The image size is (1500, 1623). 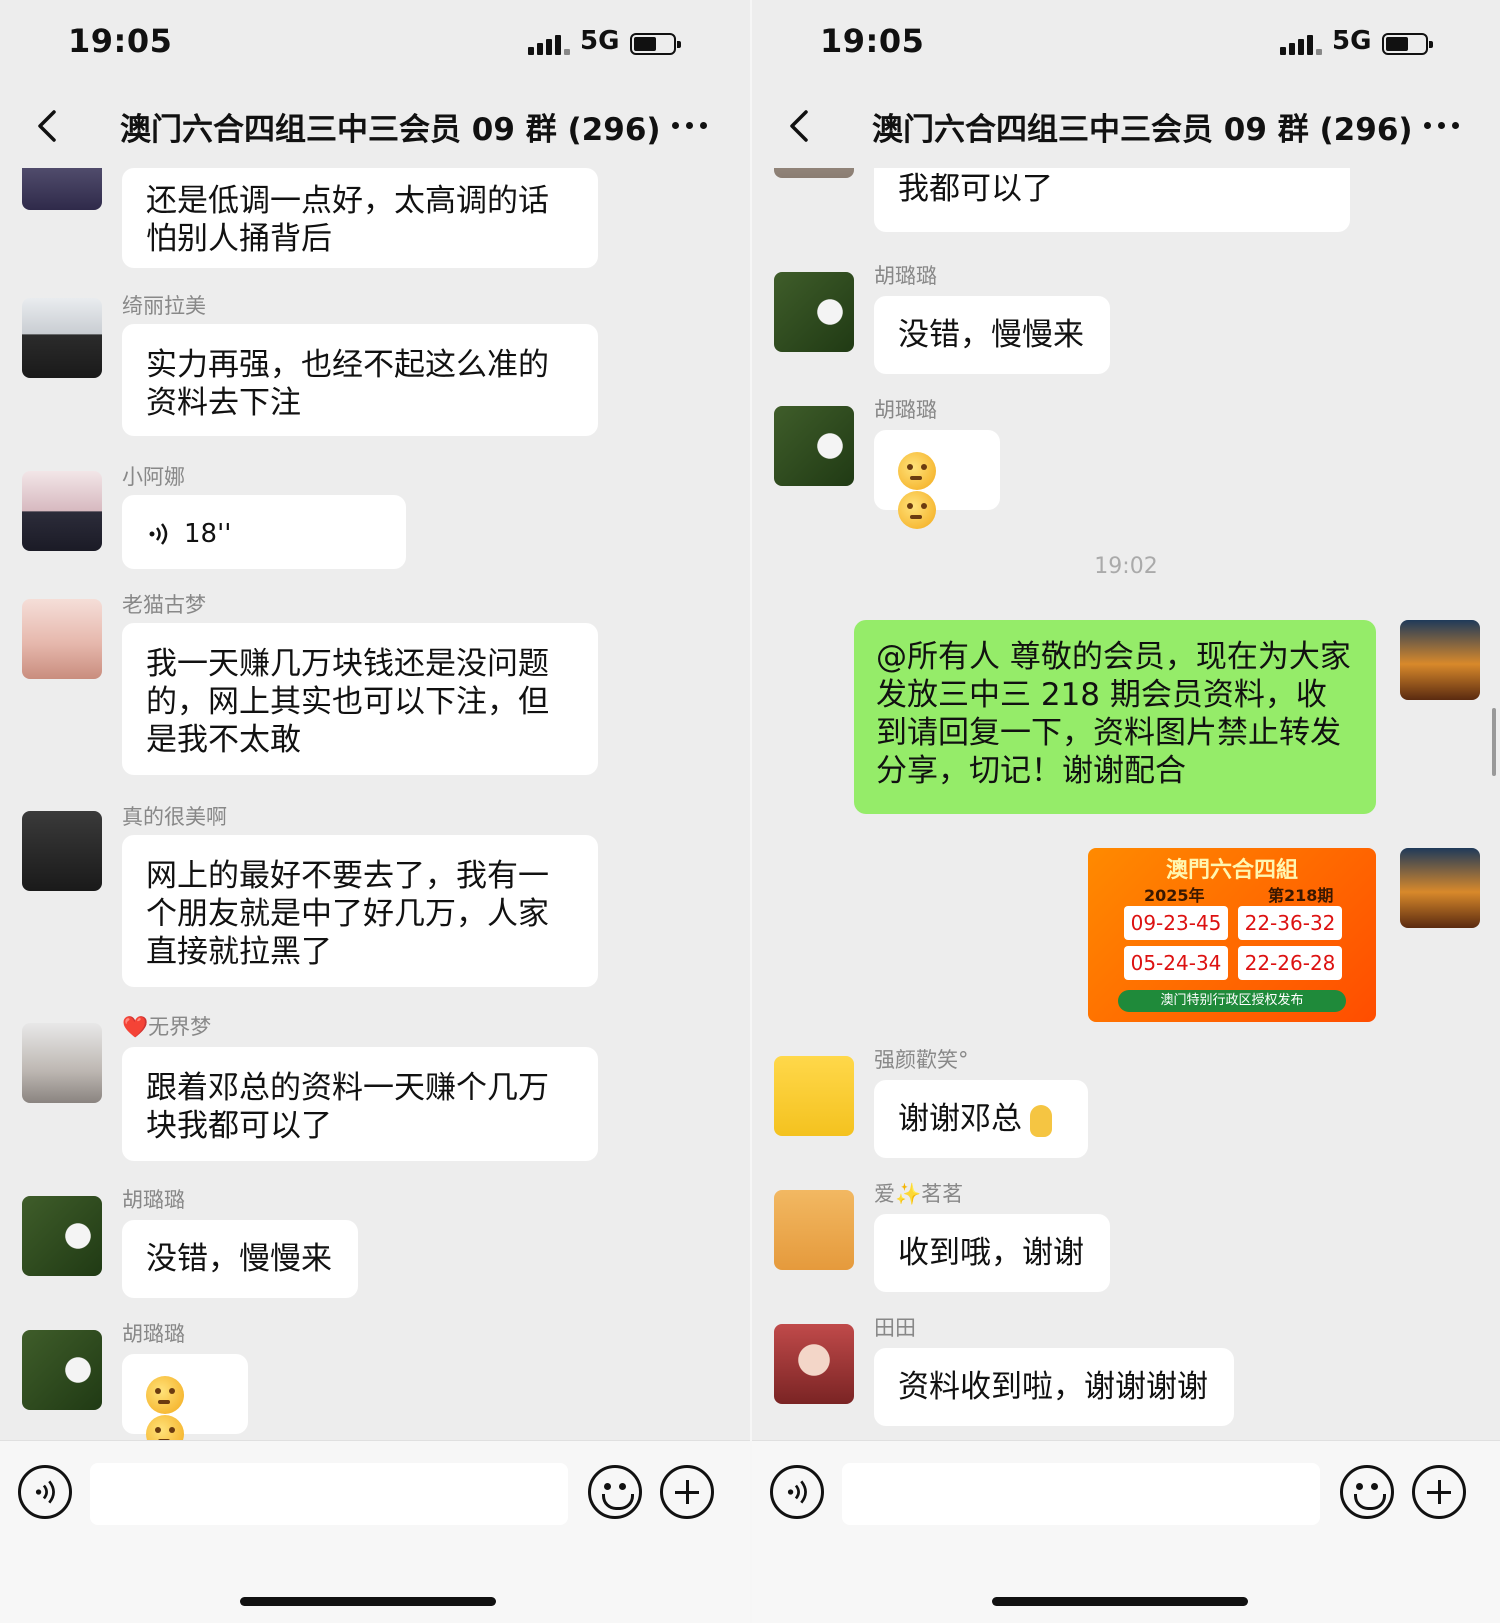 I want to click on scrollbar, so click(x=1494, y=742).